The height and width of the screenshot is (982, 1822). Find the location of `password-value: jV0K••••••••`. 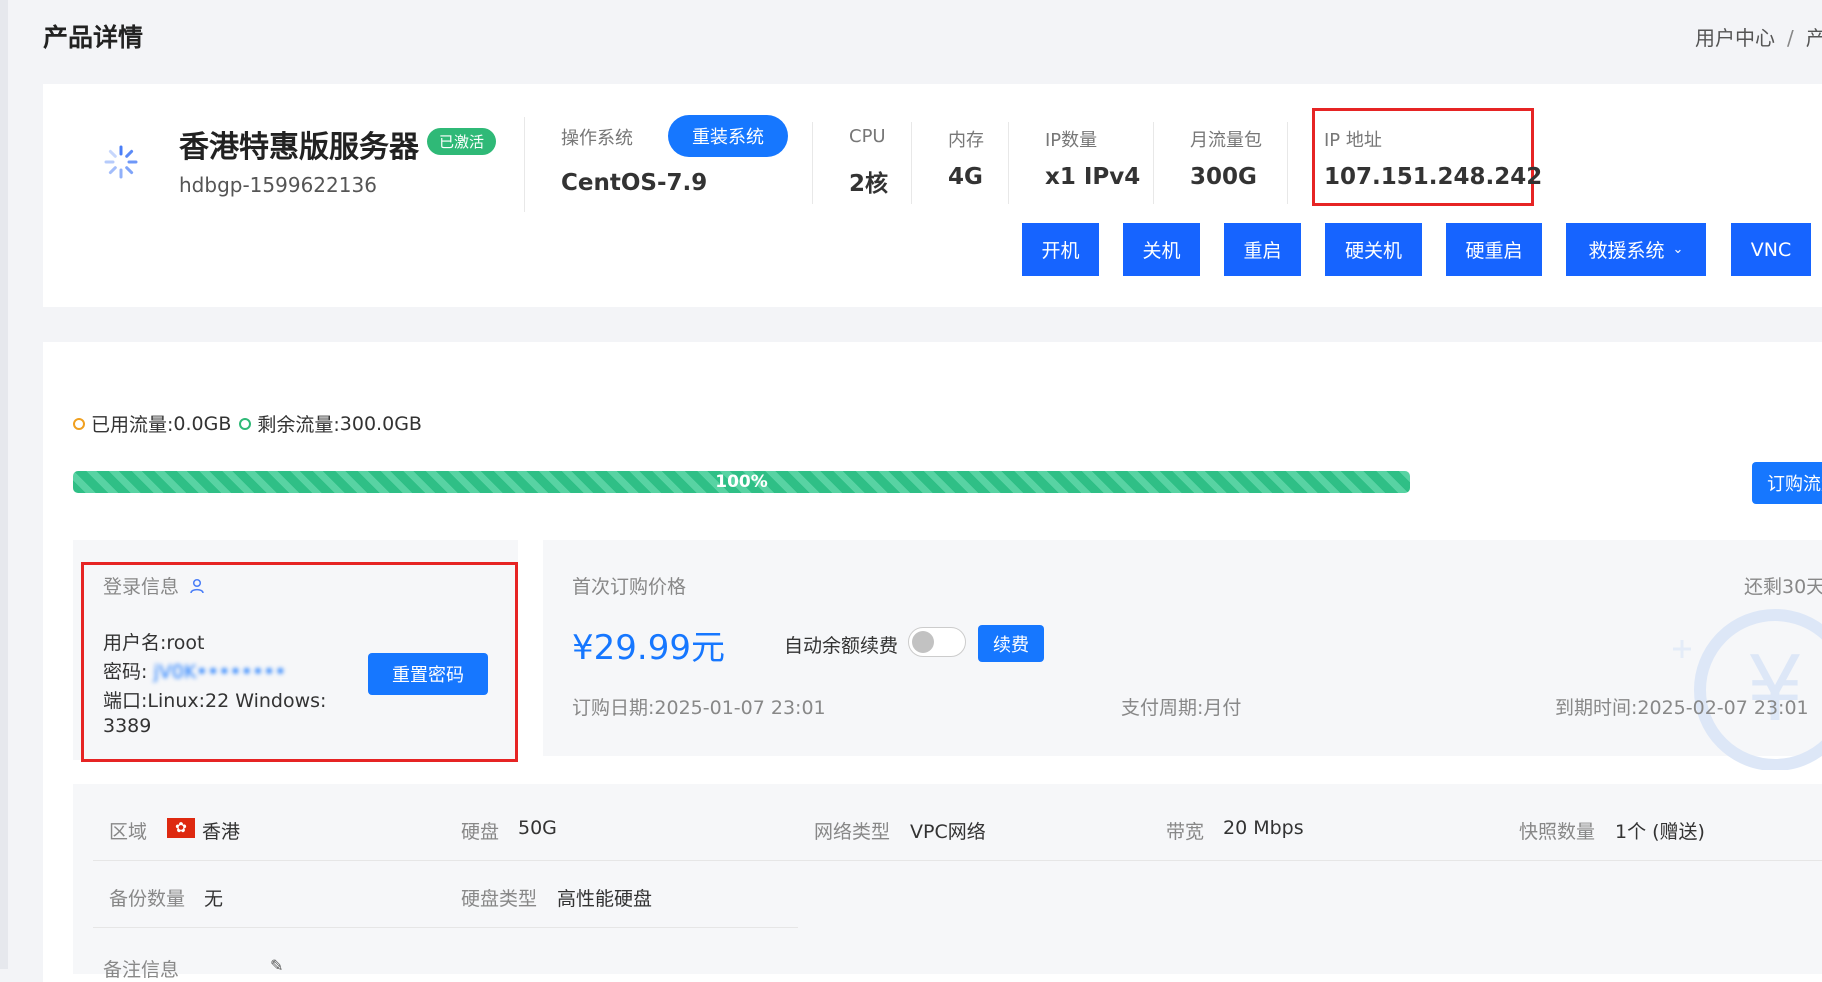

password-value: jV0K•••••••• is located at coordinates (219, 672).